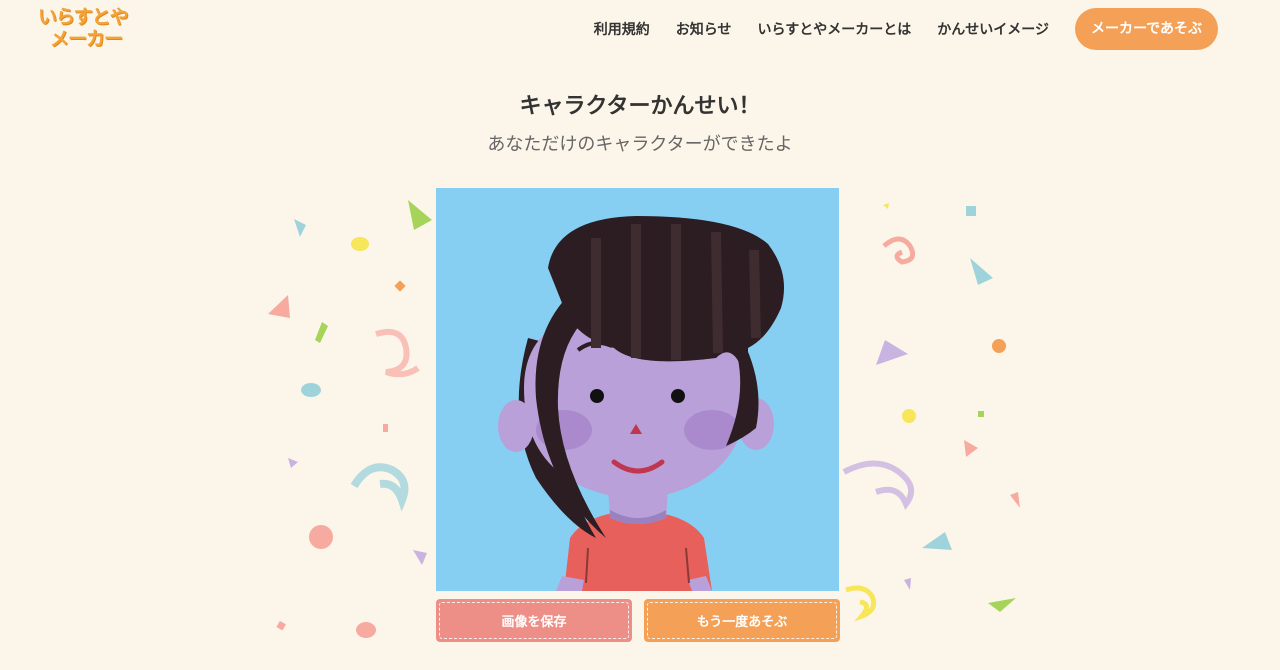  Describe the element at coordinates (83, 17) in the screenshot. I see `logo-text-line1: いらすとや` at that location.